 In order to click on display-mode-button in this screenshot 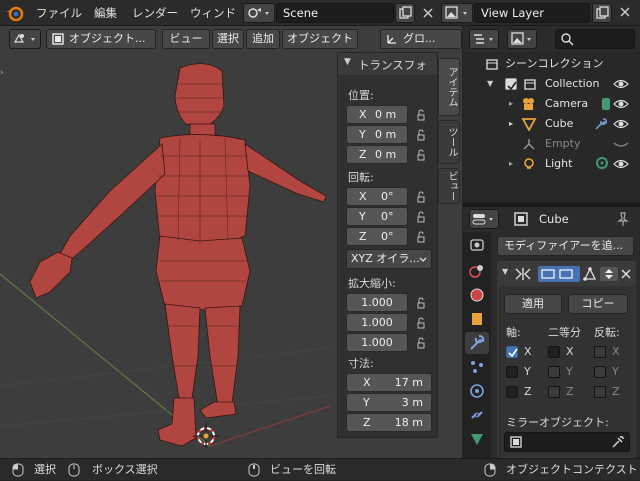, I will do `click(522, 39)`.